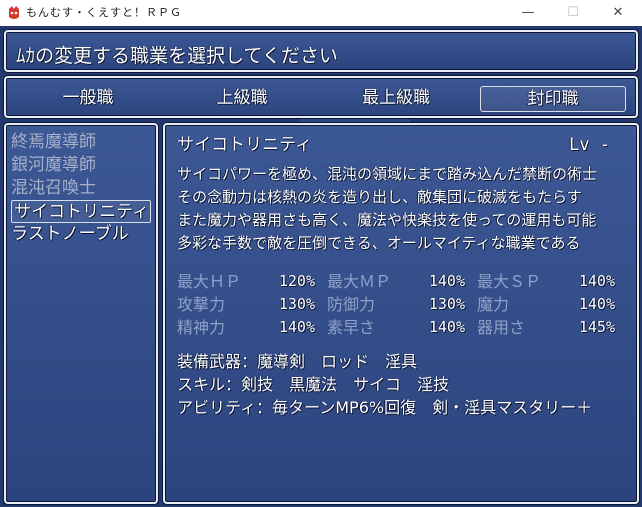 The width and height of the screenshot is (642, 507). What do you see at coordinates (313, 384) in the screenshot?
I see `skills-line: スキル：剣技 黒魔法 サイコ 淫技` at bounding box center [313, 384].